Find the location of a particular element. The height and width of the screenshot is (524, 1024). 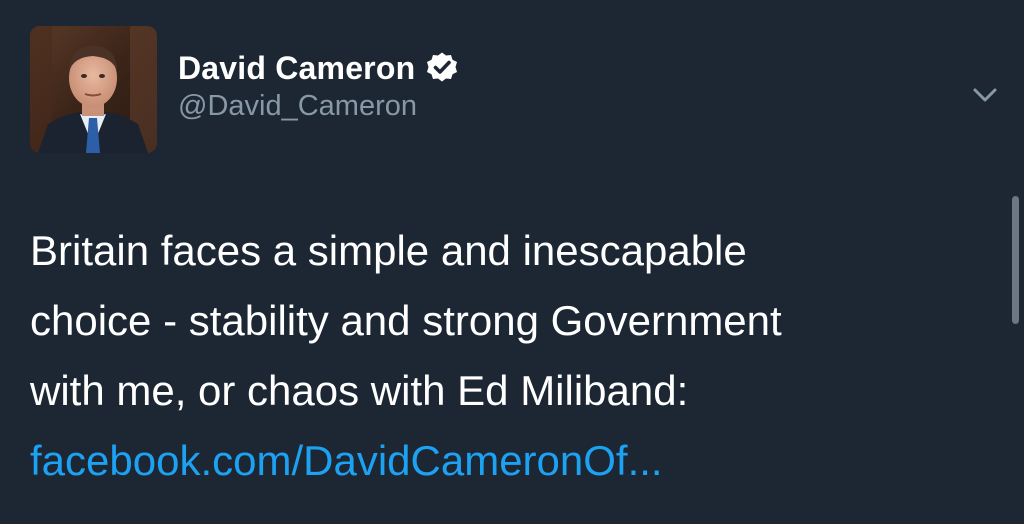

verified-badge-icon is located at coordinates (442, 68).